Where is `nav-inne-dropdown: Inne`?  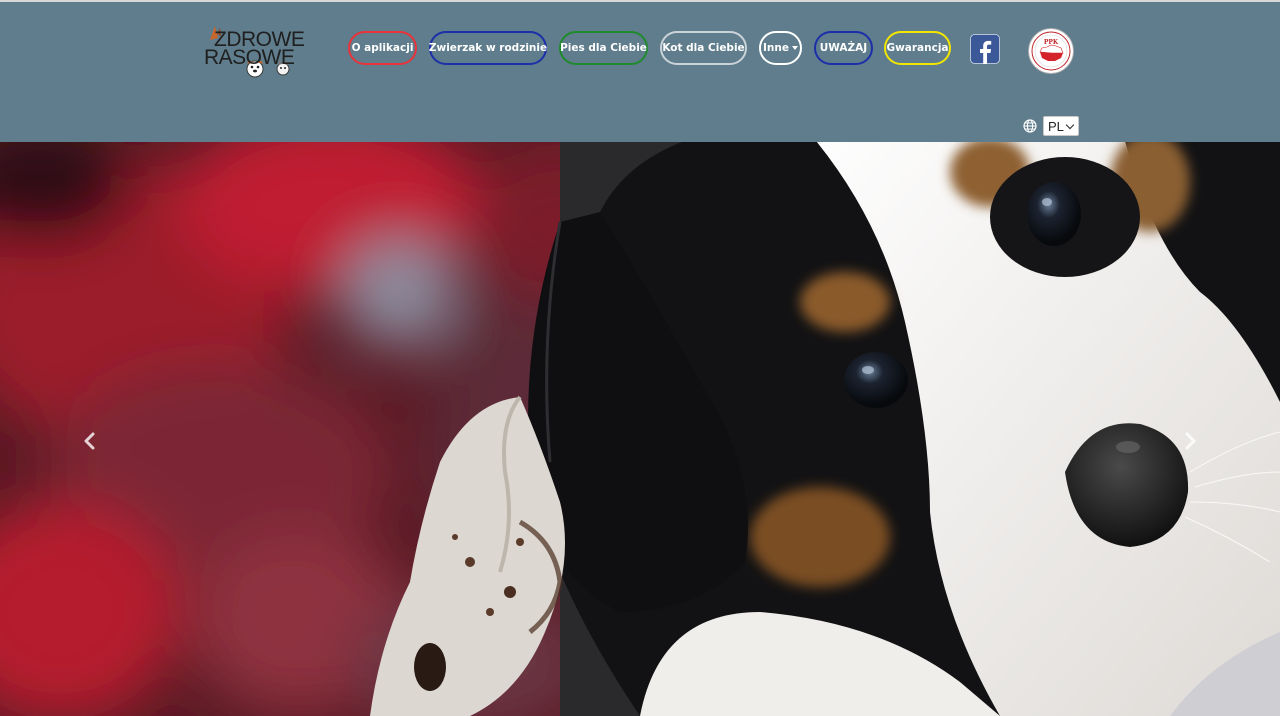 nav-inne-dropdown: Inne is located at coordinates (780, 48).